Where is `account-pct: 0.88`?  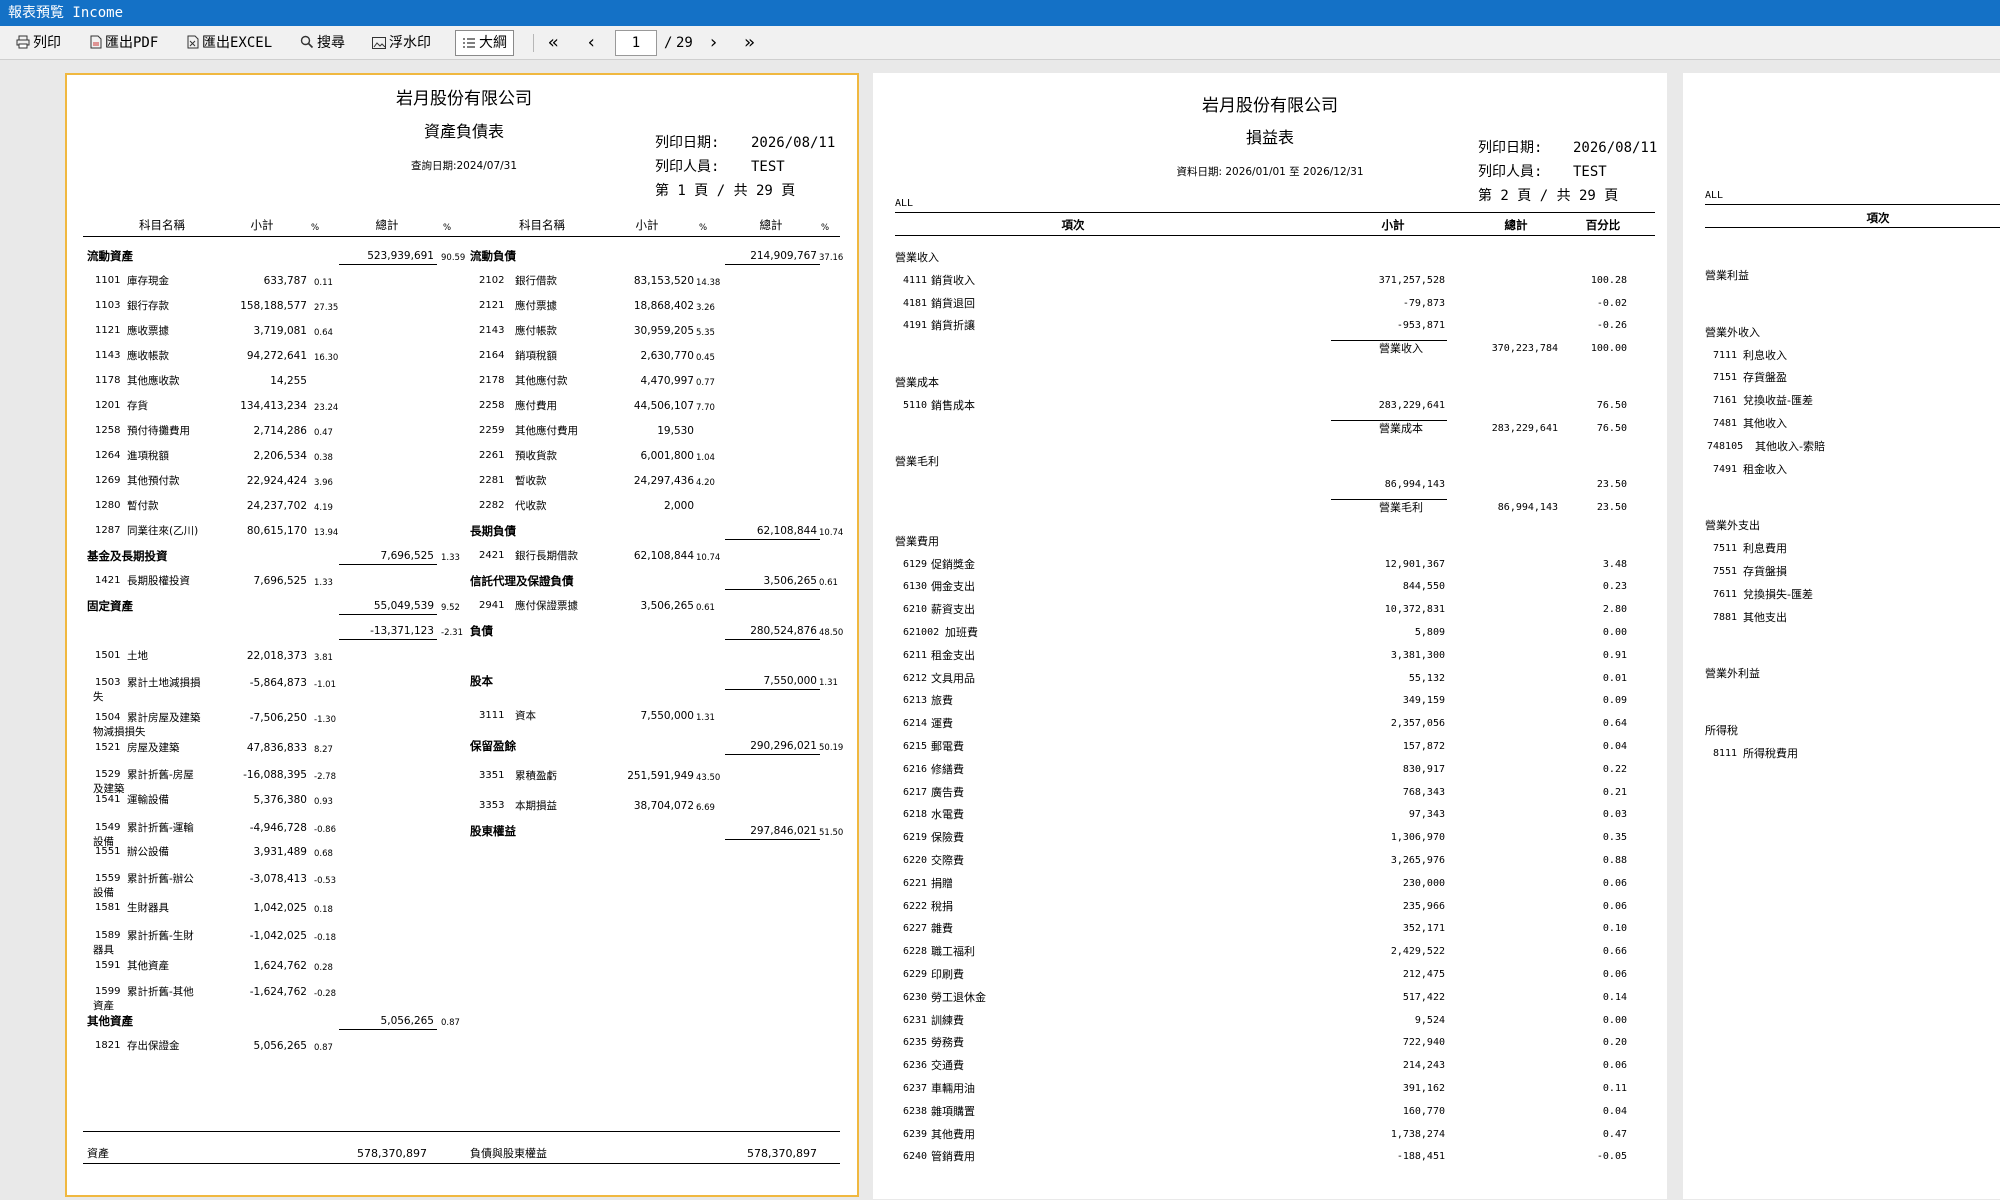
account-pct: 0.88 is located at coordinates (1614, 860).